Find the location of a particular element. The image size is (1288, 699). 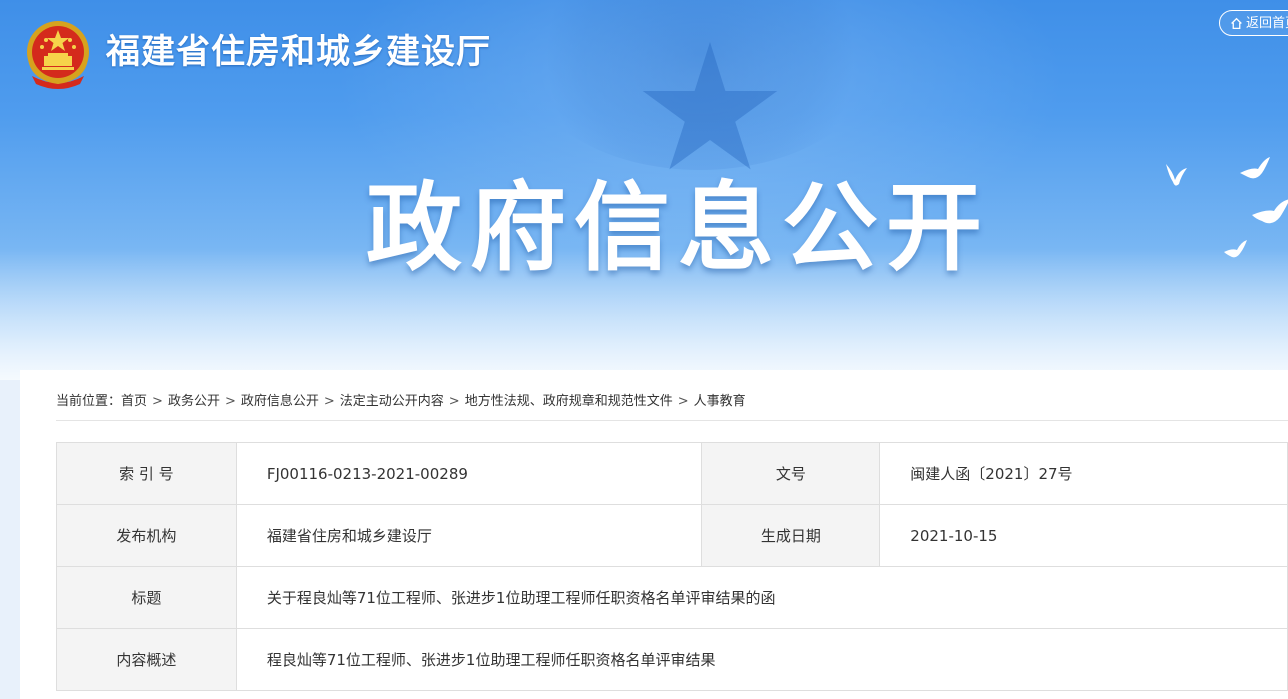

table-row: 内容概述 程良灿等71位工程师、张进步1位助理工程师任职资格名单评审结果 is located at coordinates (672, 659).